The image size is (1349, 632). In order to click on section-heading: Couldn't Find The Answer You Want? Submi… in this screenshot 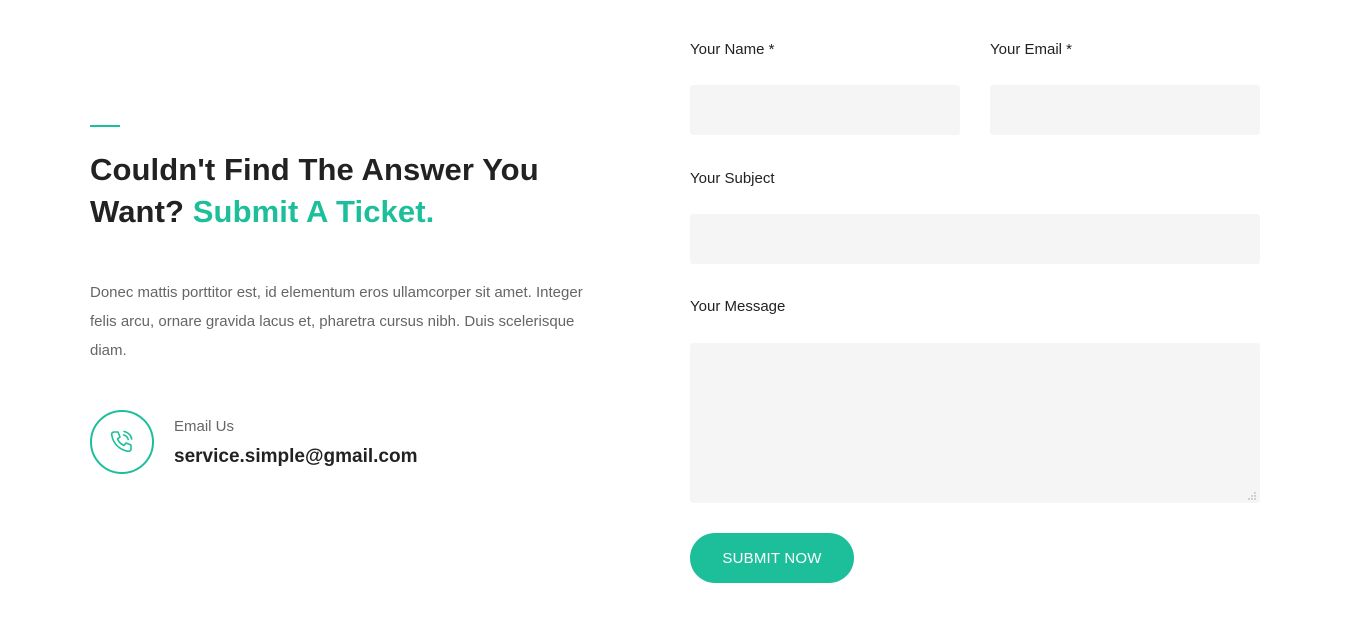, I will do `click(350, 191)`.